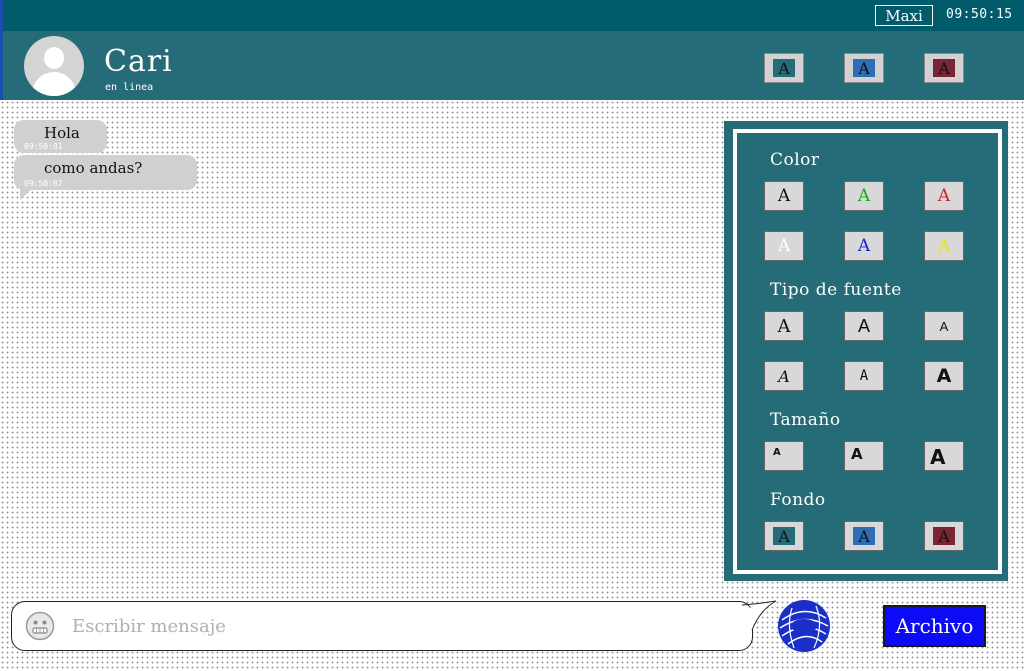 Image resolution: width=1024 pixels, height=671 pixels. I want to click on font-option-script: A, so click(784, 376).